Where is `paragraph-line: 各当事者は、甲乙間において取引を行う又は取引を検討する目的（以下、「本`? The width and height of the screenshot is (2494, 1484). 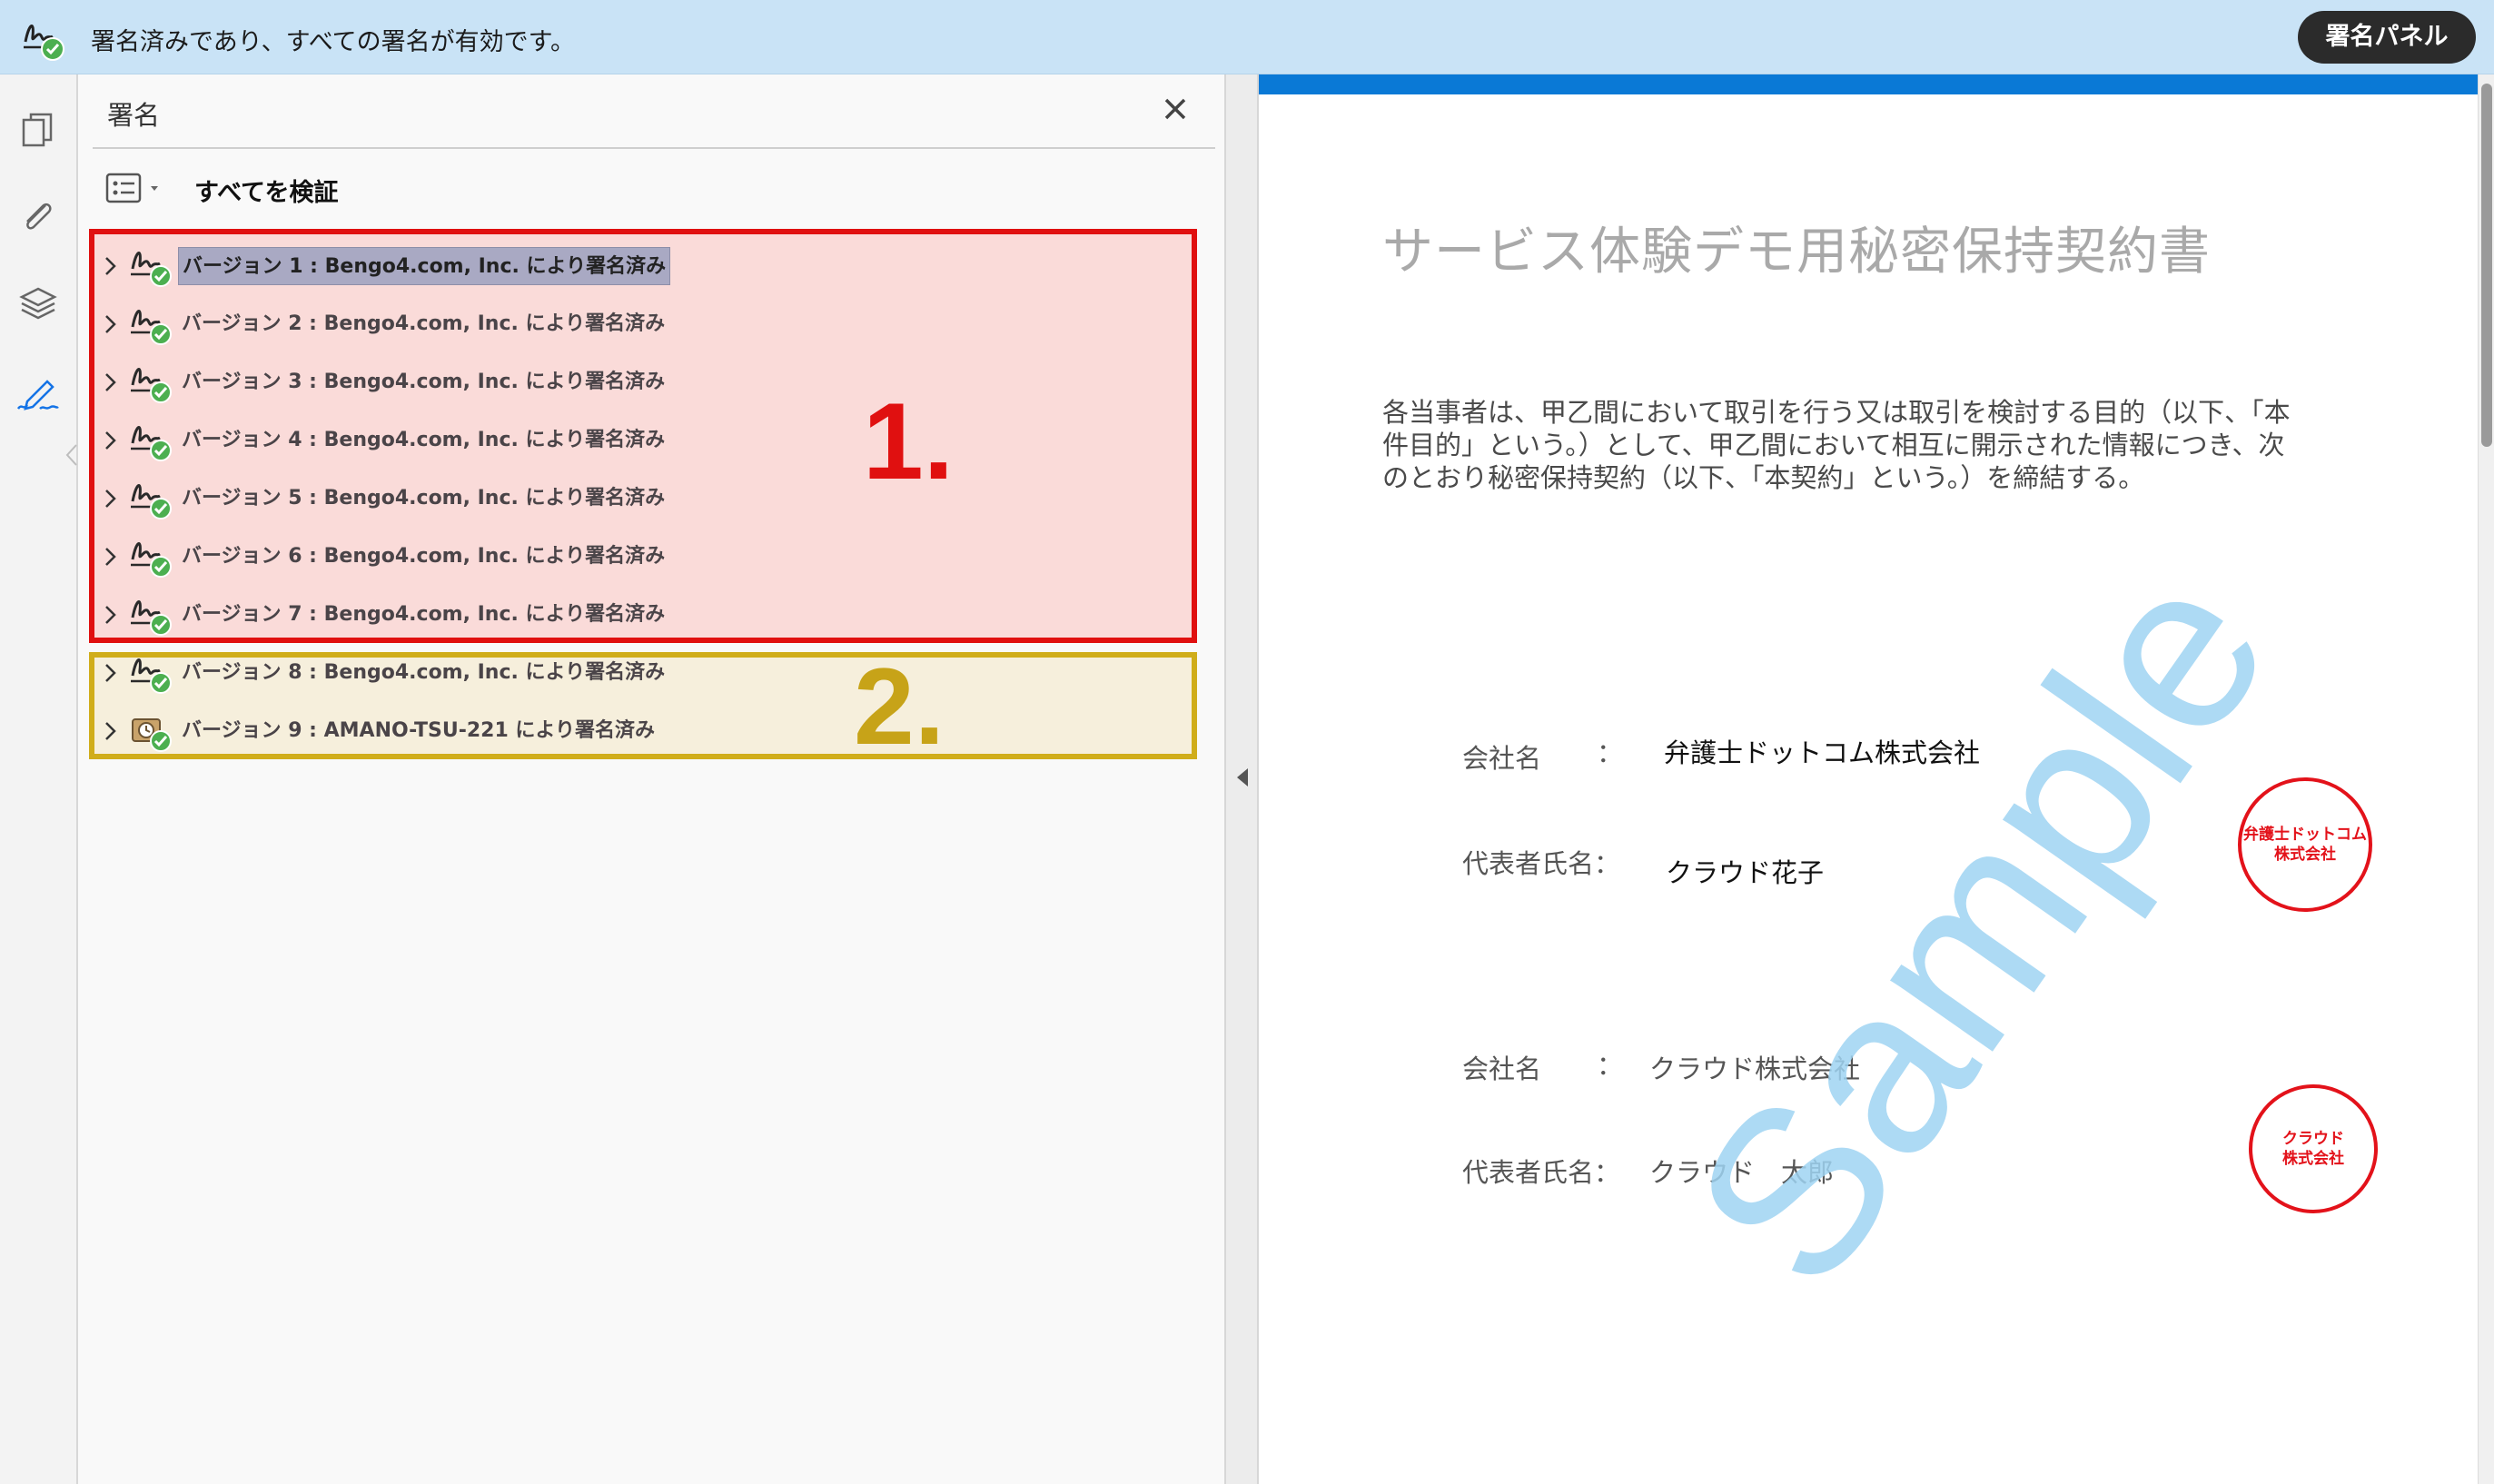
paragraph-line: 各当事者は、甲乙間において取引を行う又は取引を検討する目的（以下、「本 is located at coordinates (1836, 412).